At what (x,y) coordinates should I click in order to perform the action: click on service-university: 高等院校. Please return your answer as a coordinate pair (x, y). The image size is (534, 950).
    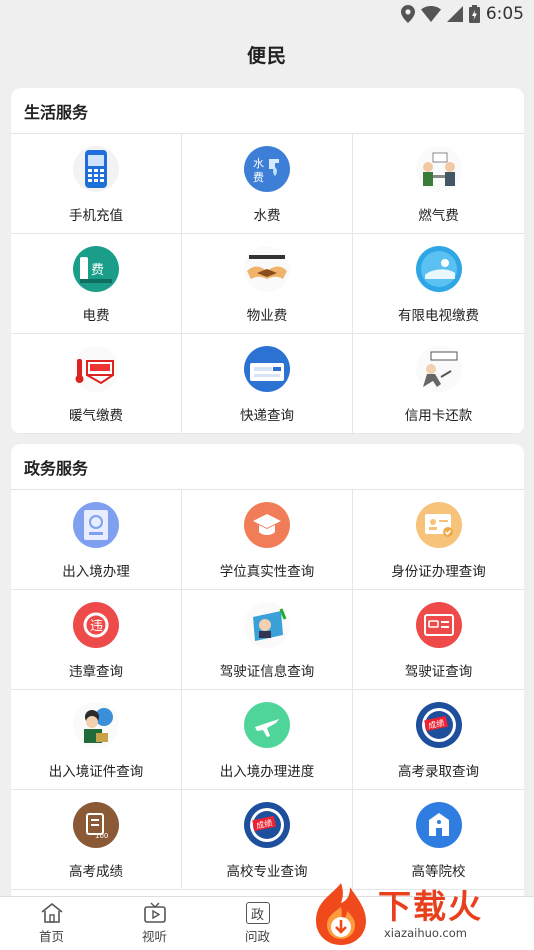
    Looking at the image, I should click on (438, 840).